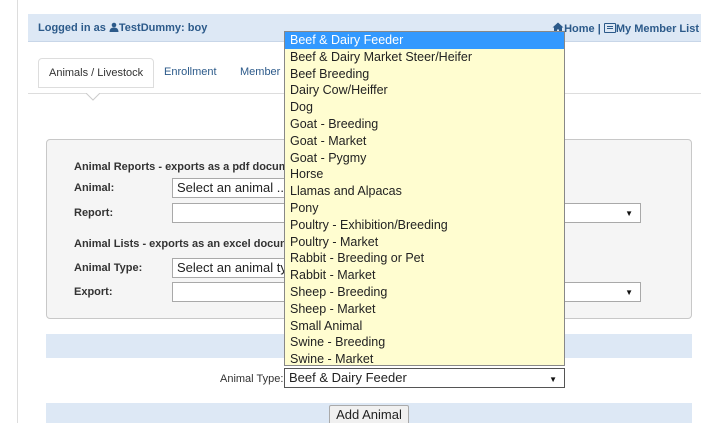  Describe the element at coordinates (94, 213) in the screenshot. I see `report-label: Report:` at that location.